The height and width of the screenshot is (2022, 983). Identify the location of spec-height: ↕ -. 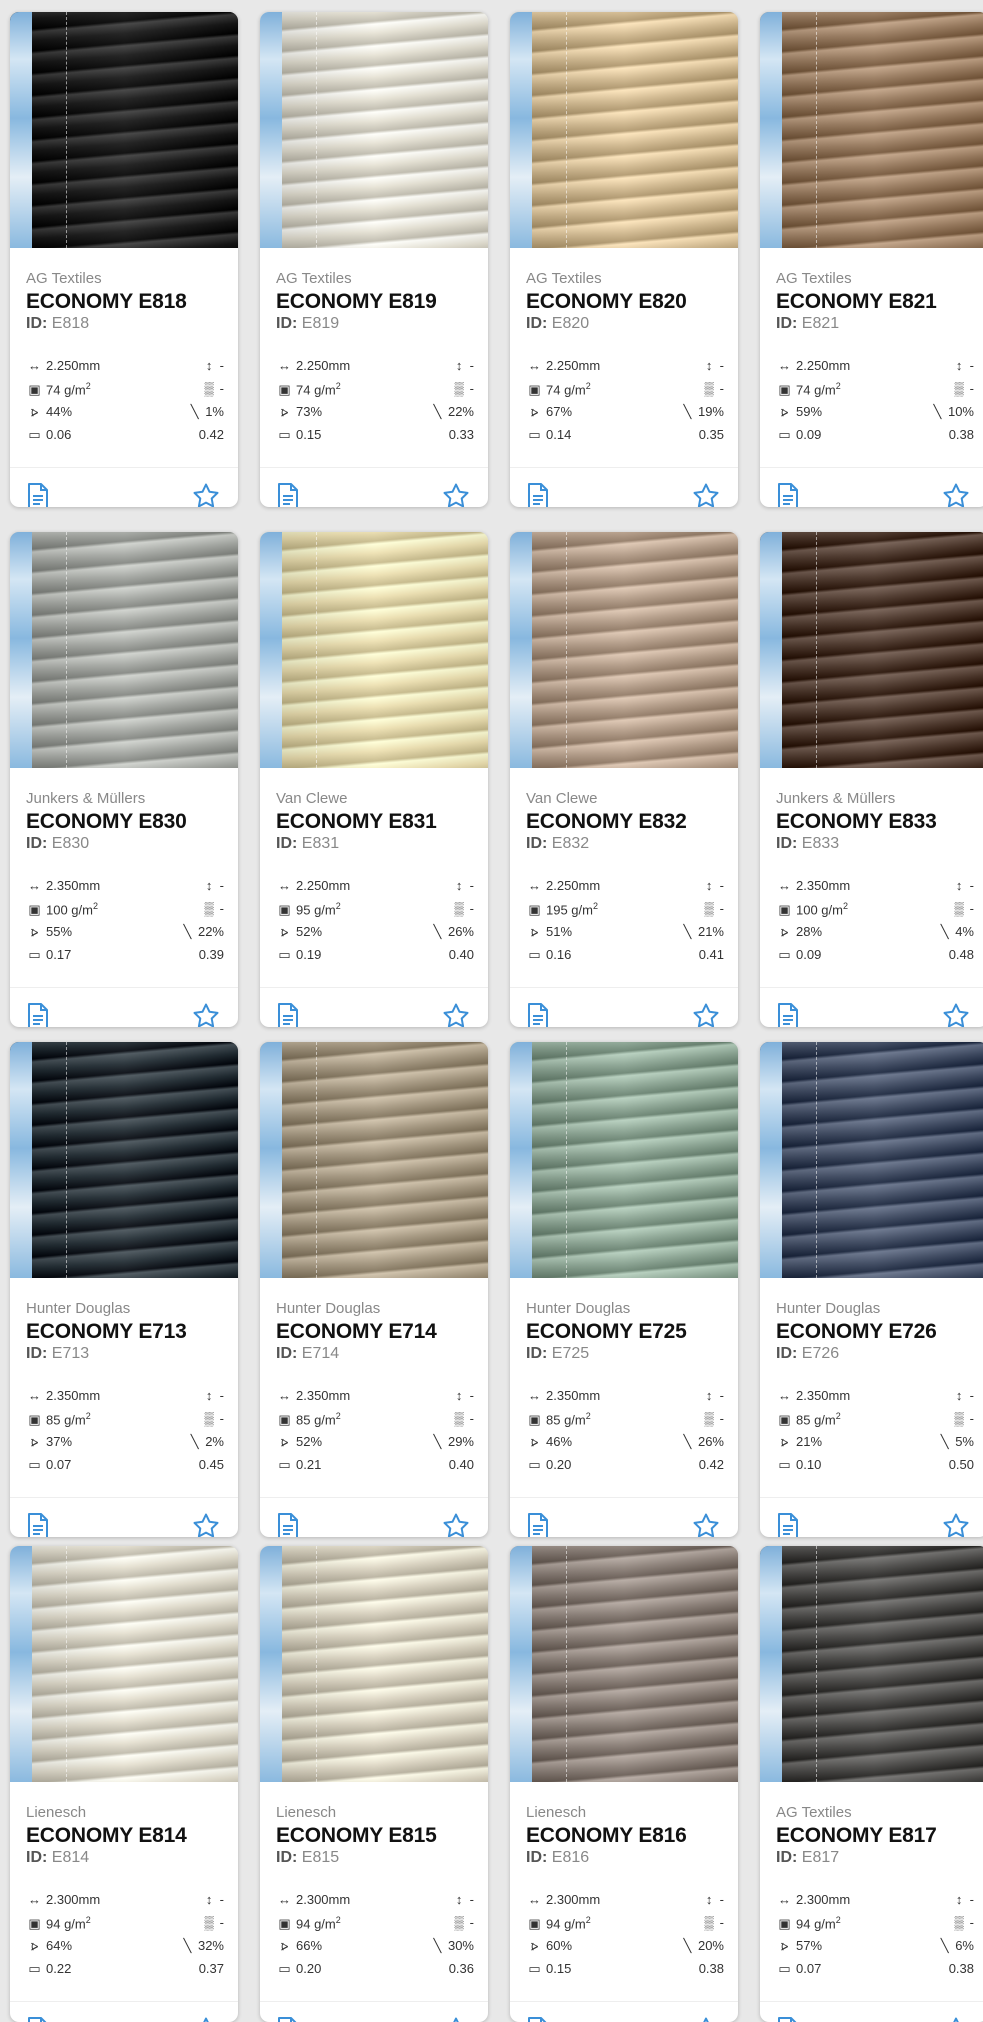
(962, 885).